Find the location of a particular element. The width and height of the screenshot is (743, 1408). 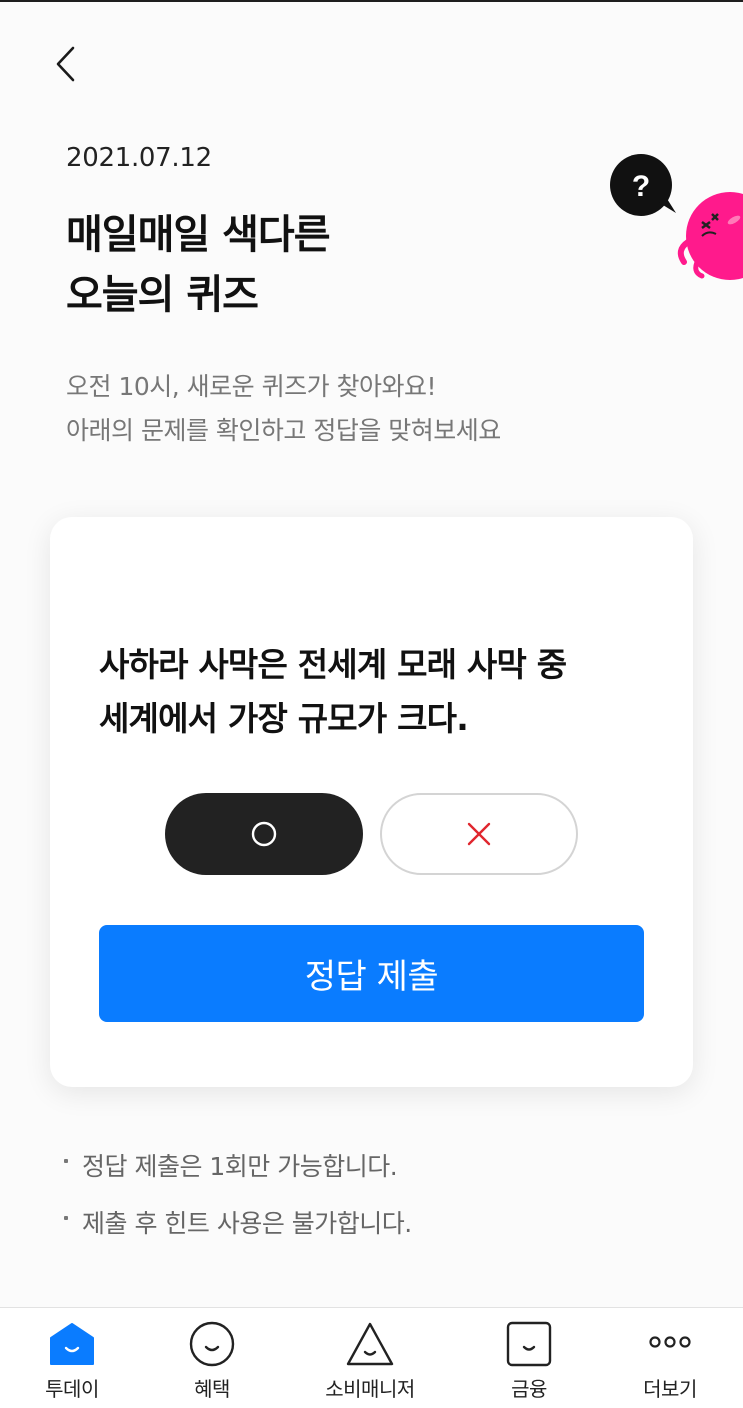

page-title: 매일매일 색다른 오늘의 퀴즈 is located at coordinates (198, 265).